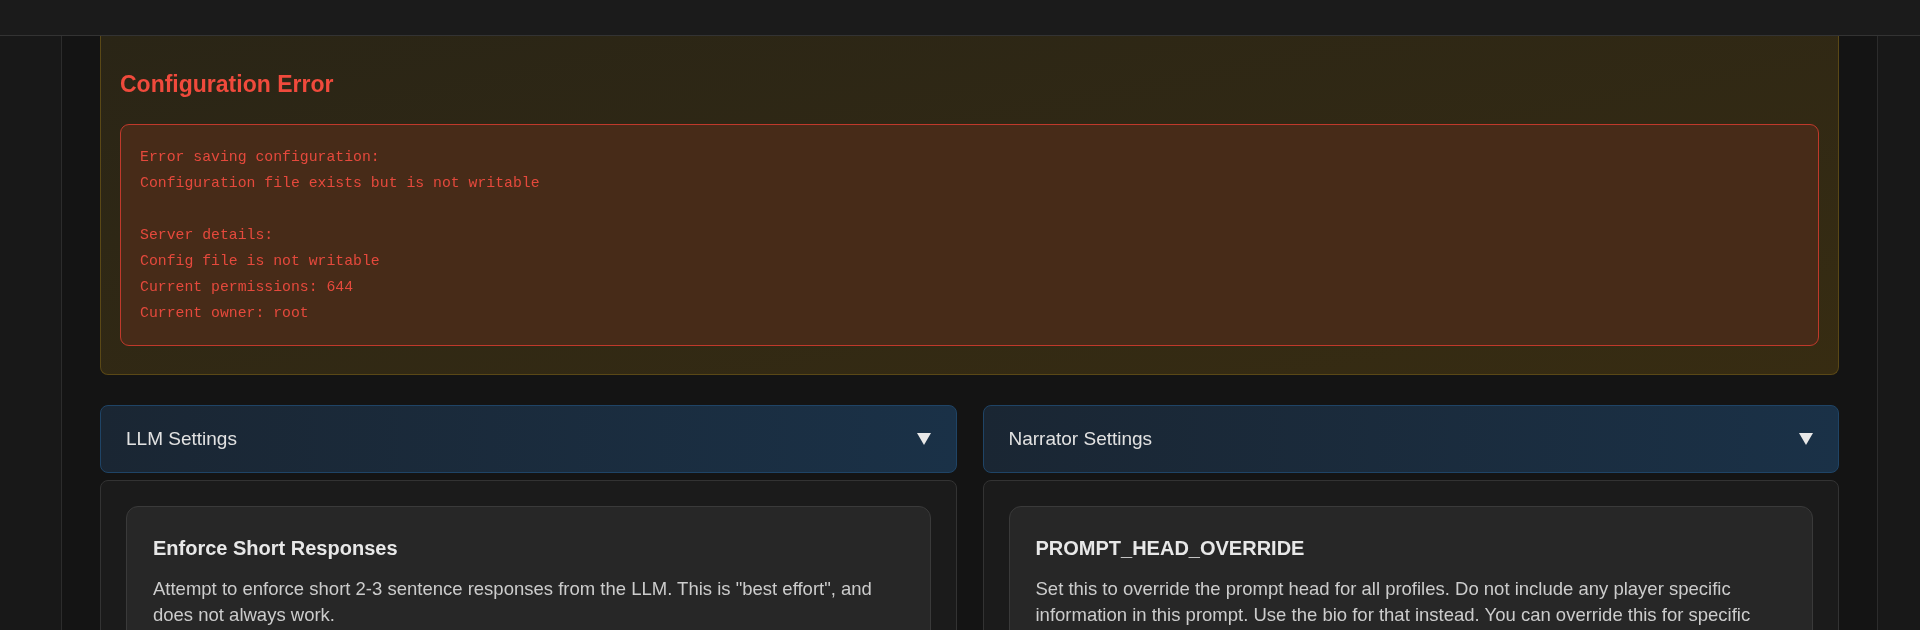  What do you see at coordinates (1393, 602) in the screenshot?
I see `setting-description: Set this to override the prompt head for all profiles. Do not include any player specific information in this prompt. Use the bio for that instead. You can override this for specific` at bounding box center [1393, 602].